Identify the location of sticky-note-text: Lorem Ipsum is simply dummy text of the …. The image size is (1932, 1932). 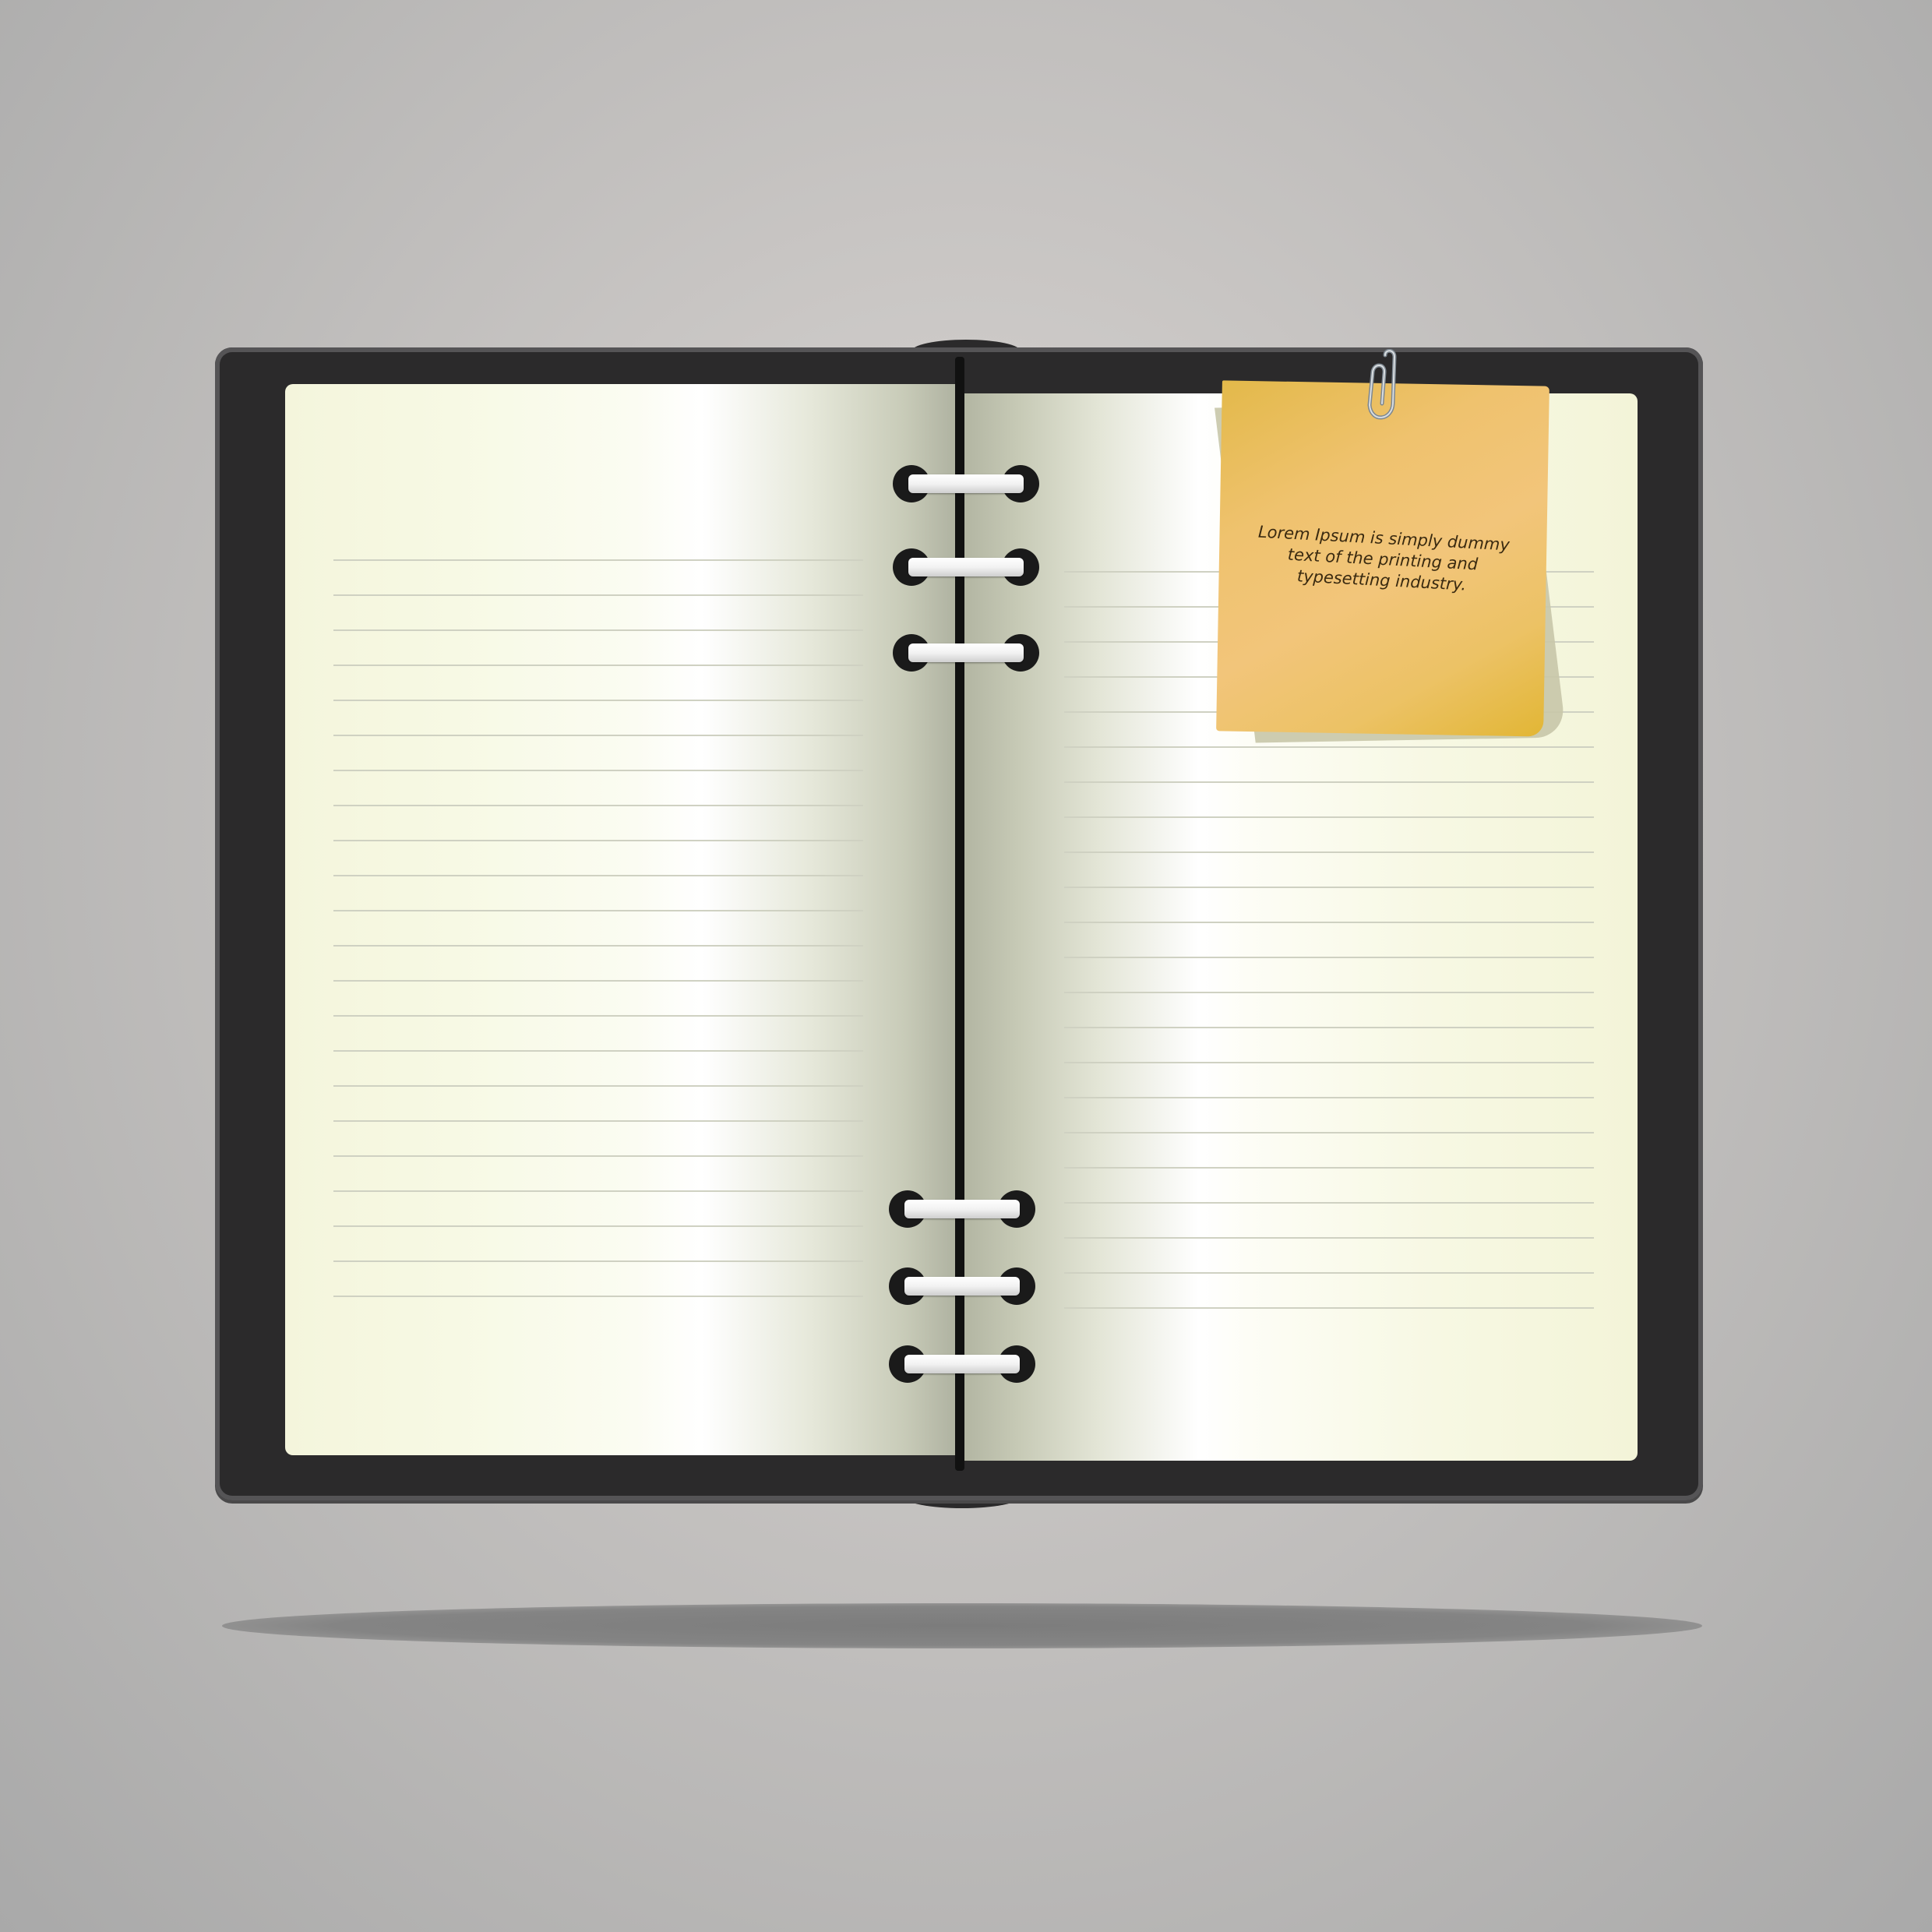
(1384, 558).